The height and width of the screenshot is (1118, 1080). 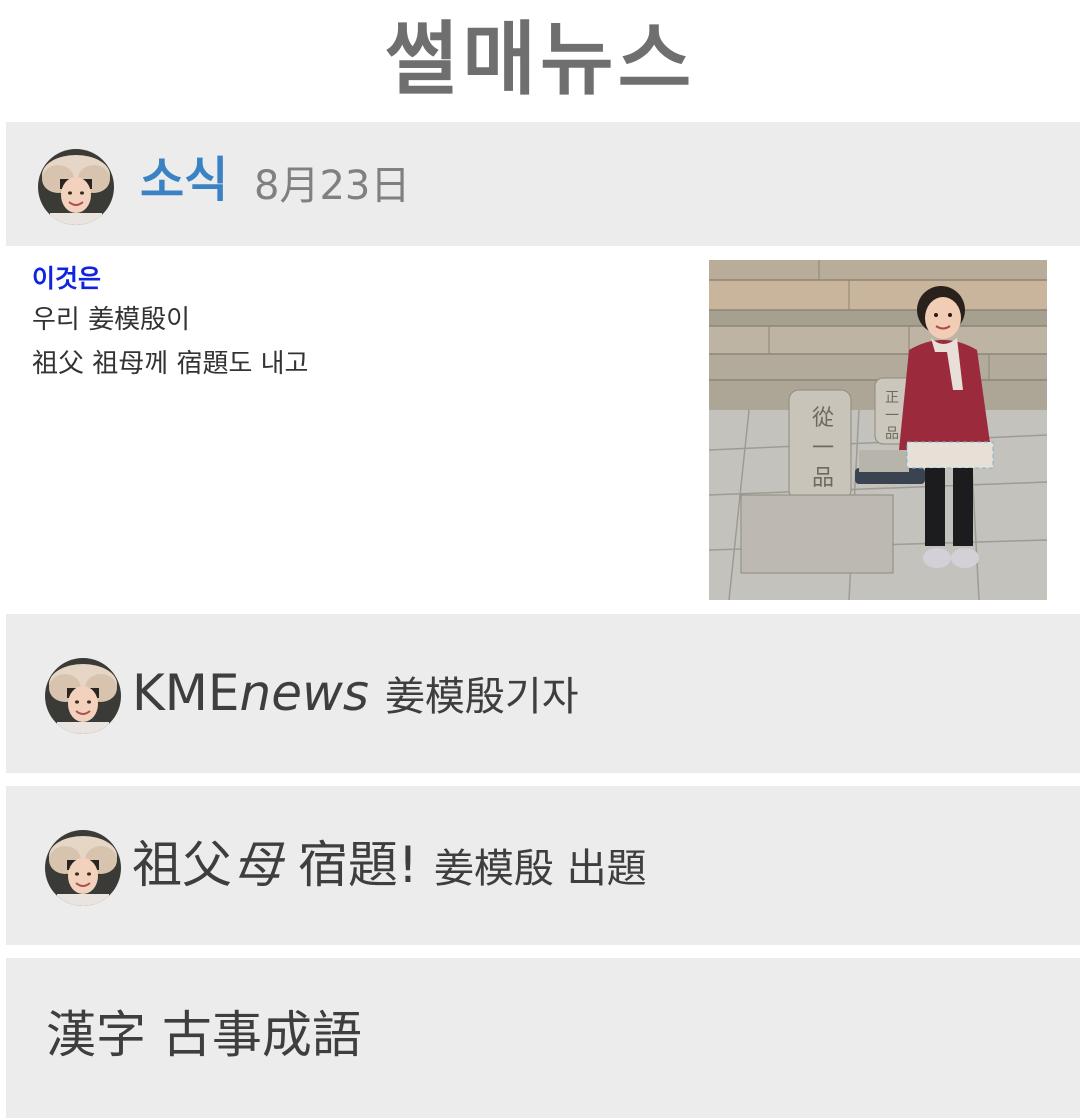 I want to click on reporter-row: KMEnews 姜模殷기자, so click(x=543, y=693).